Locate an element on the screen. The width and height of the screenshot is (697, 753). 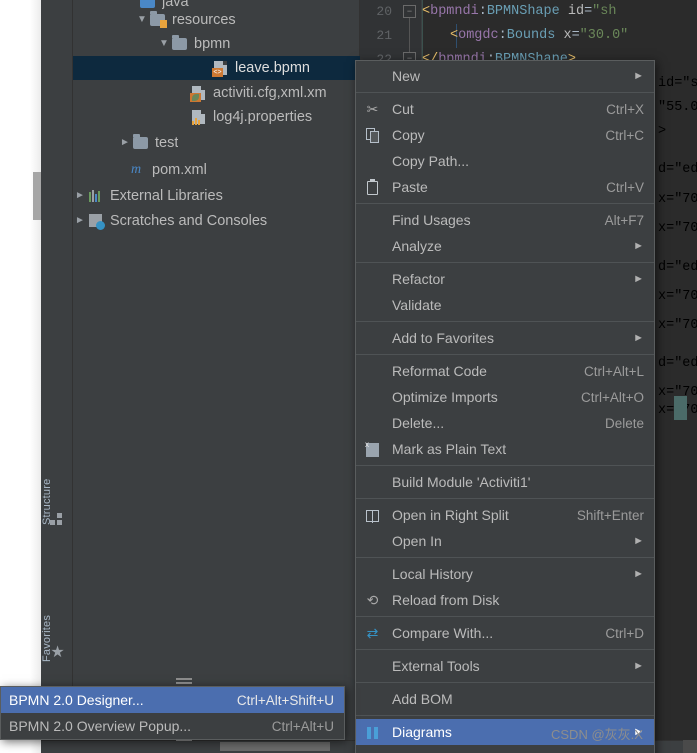
folder-icon is located at coordinates (141, 142).